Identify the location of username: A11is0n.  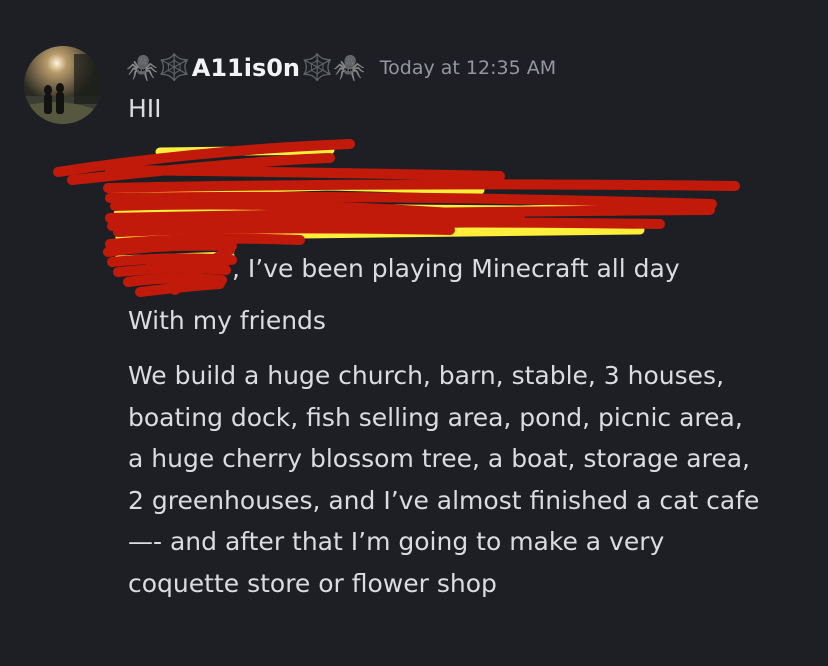
(246, 68).